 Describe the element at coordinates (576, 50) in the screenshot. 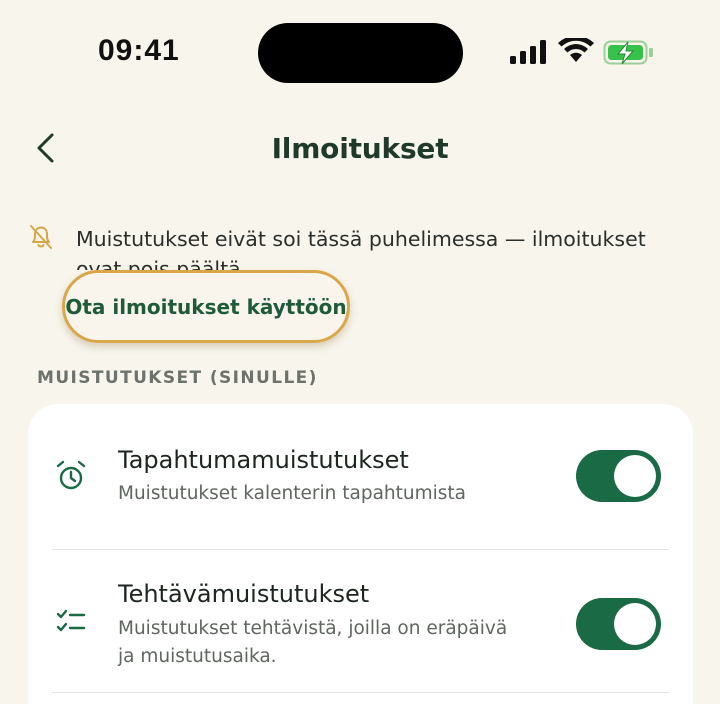

I see `wifi-icon` at that location.